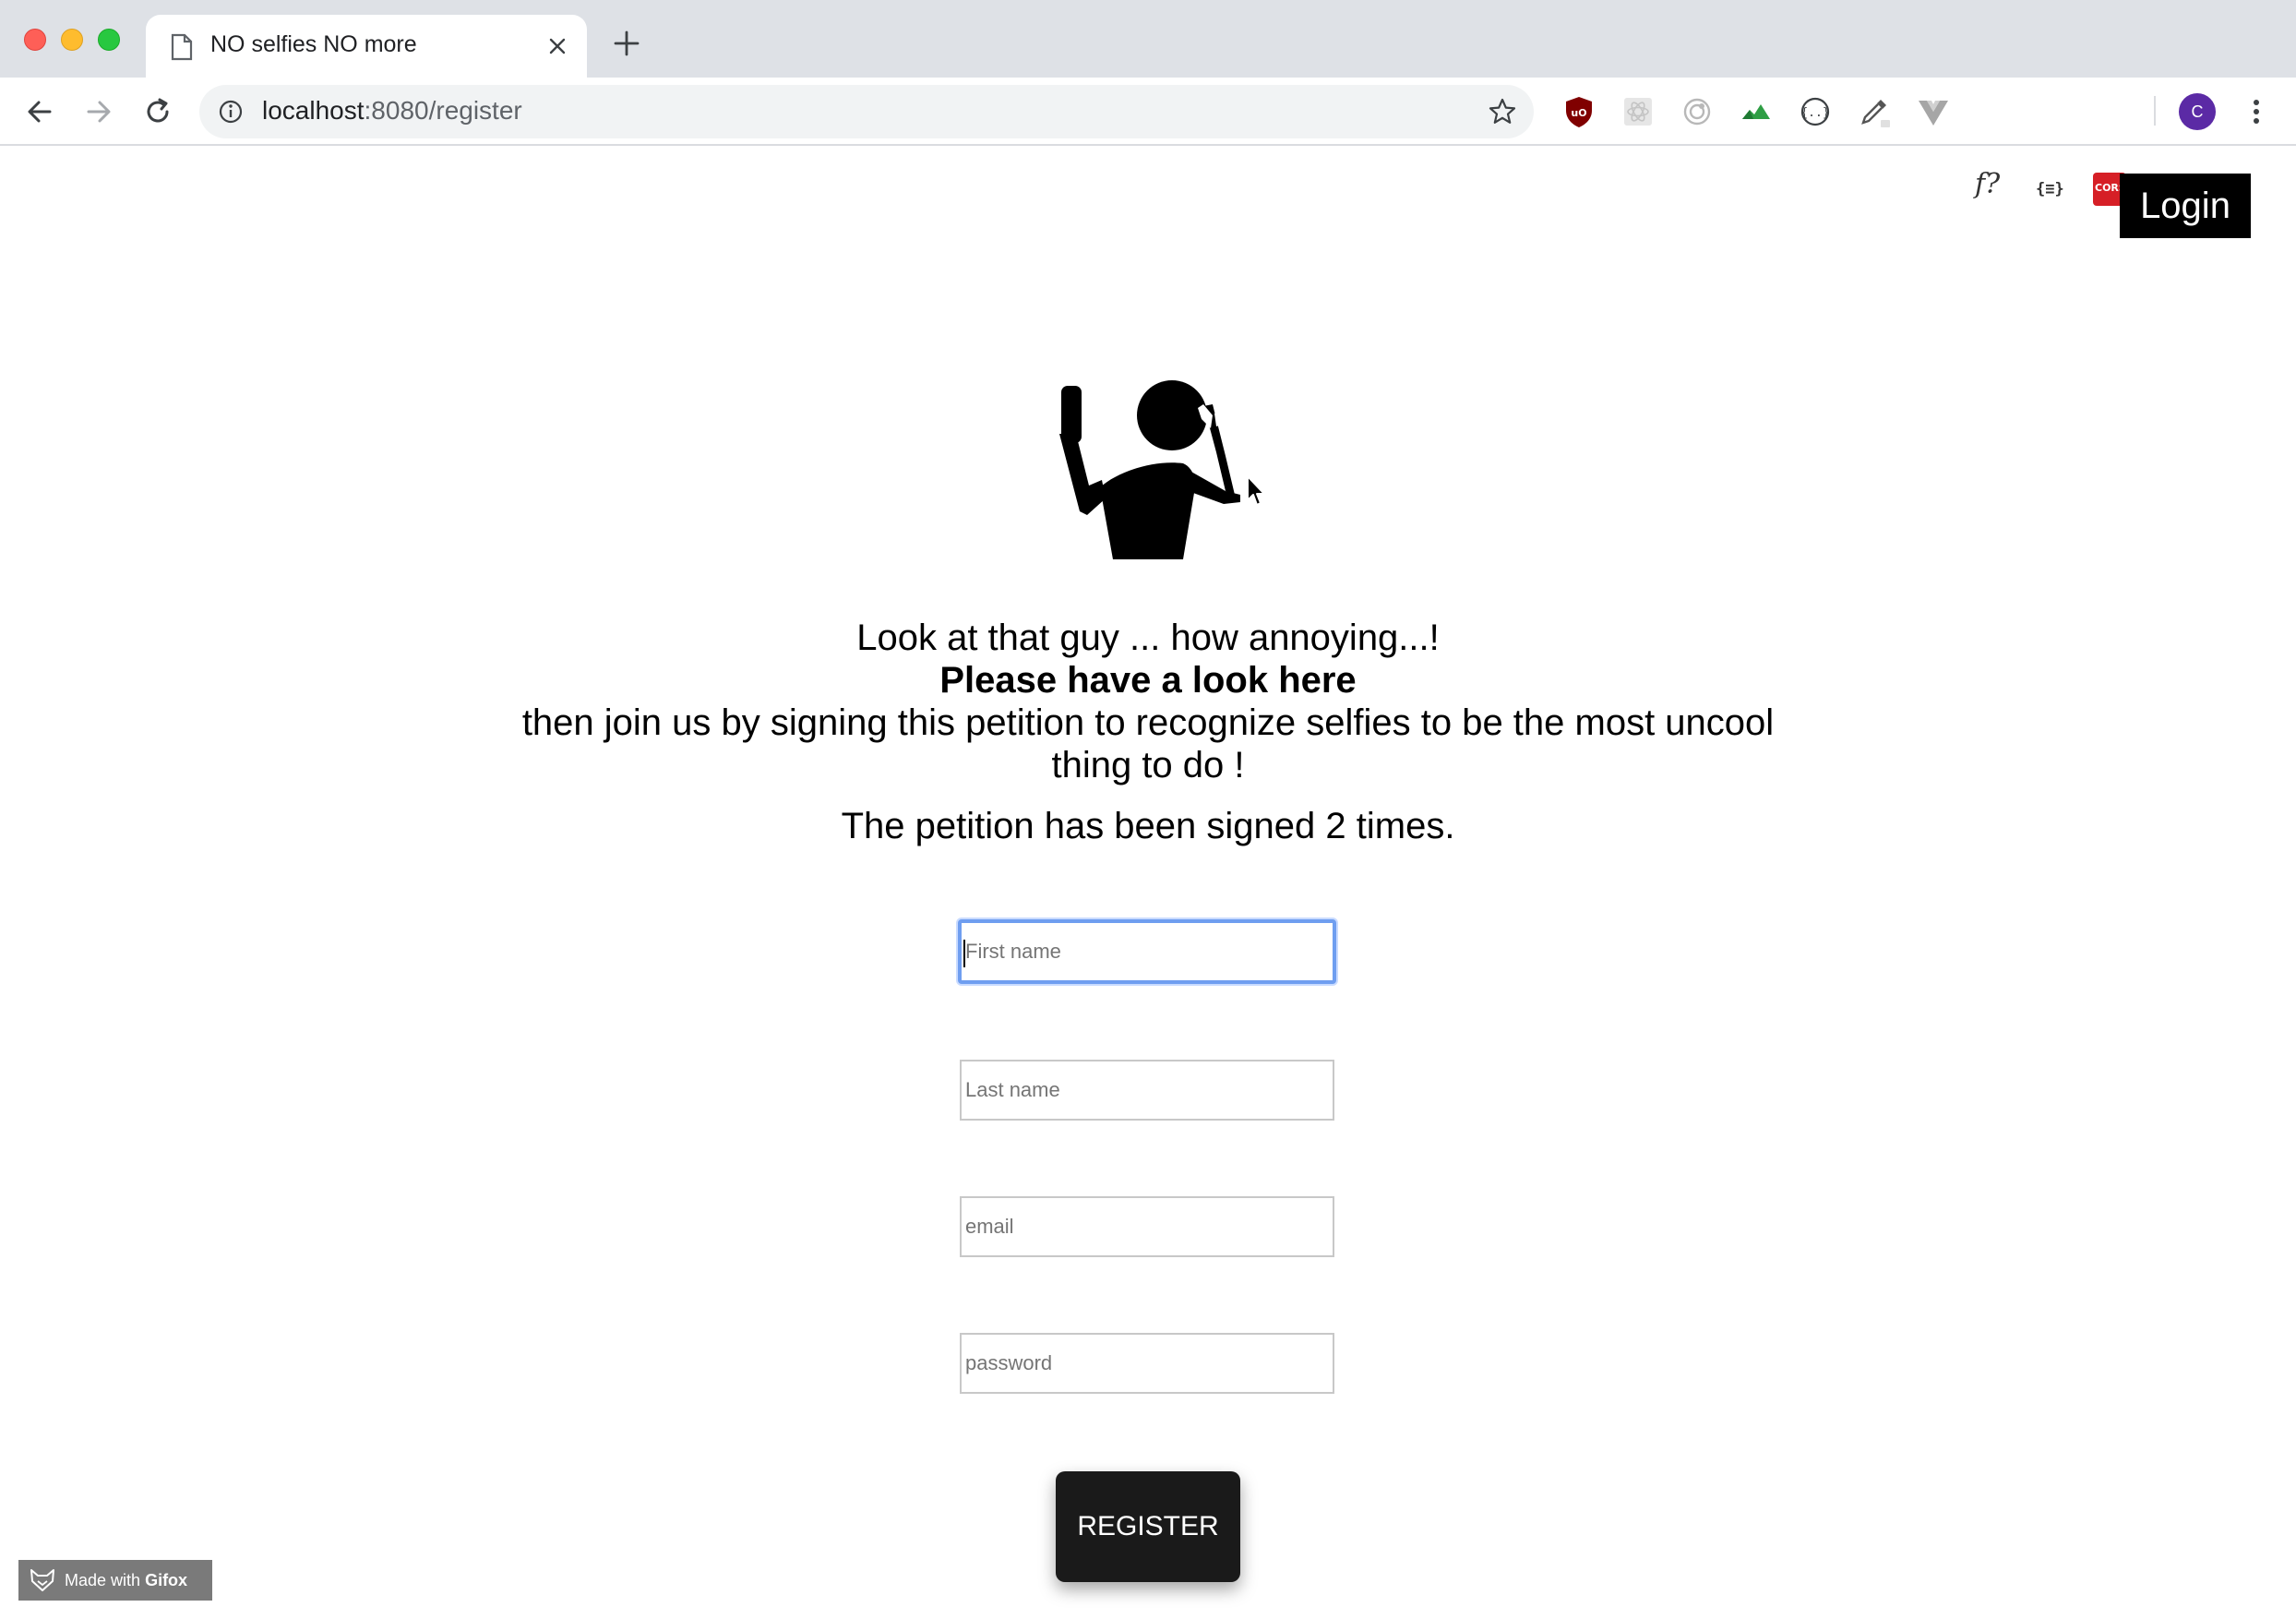 The image size is (2296, 1619). What do you see at coordinates (182, 47) in the screenshot?
I see `document-icon` at bounding box center [182, 47].